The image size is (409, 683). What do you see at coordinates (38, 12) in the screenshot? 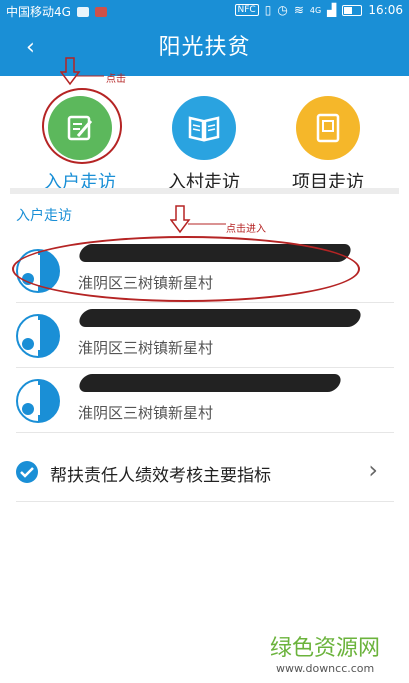
I see `carrier-label: 中国移动4G` at bounding box center [38, 12].